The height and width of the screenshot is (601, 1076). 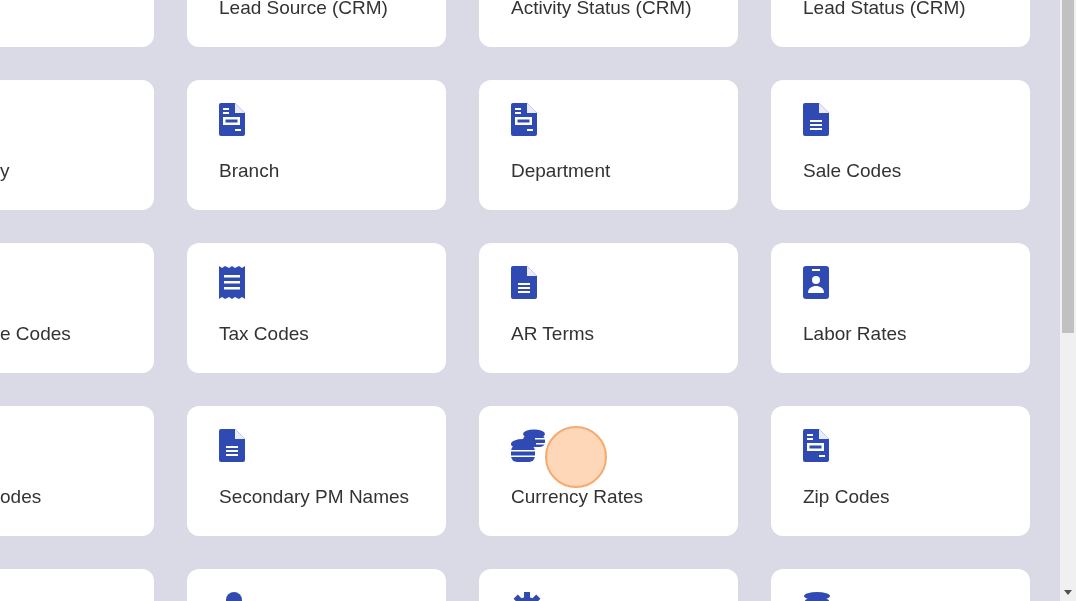 I want to click on card-label: Lead Source (CRM), so click(x=303, y=10).